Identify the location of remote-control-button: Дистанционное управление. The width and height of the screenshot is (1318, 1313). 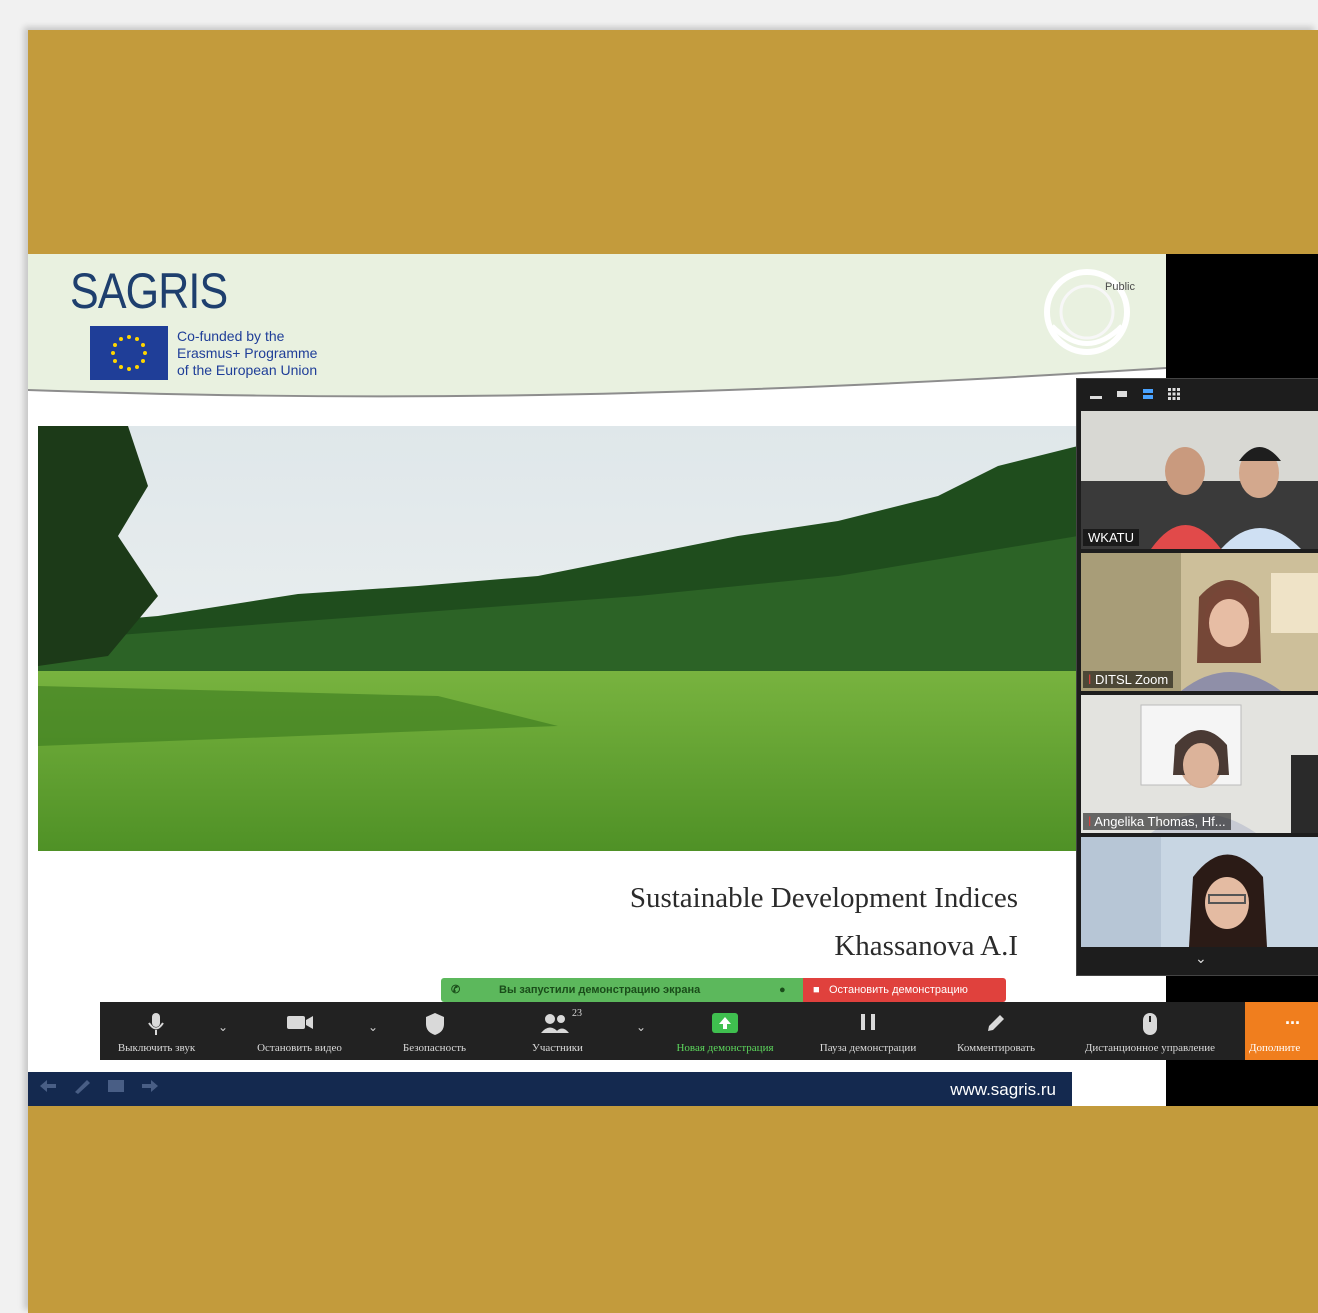
(1150, 1031).